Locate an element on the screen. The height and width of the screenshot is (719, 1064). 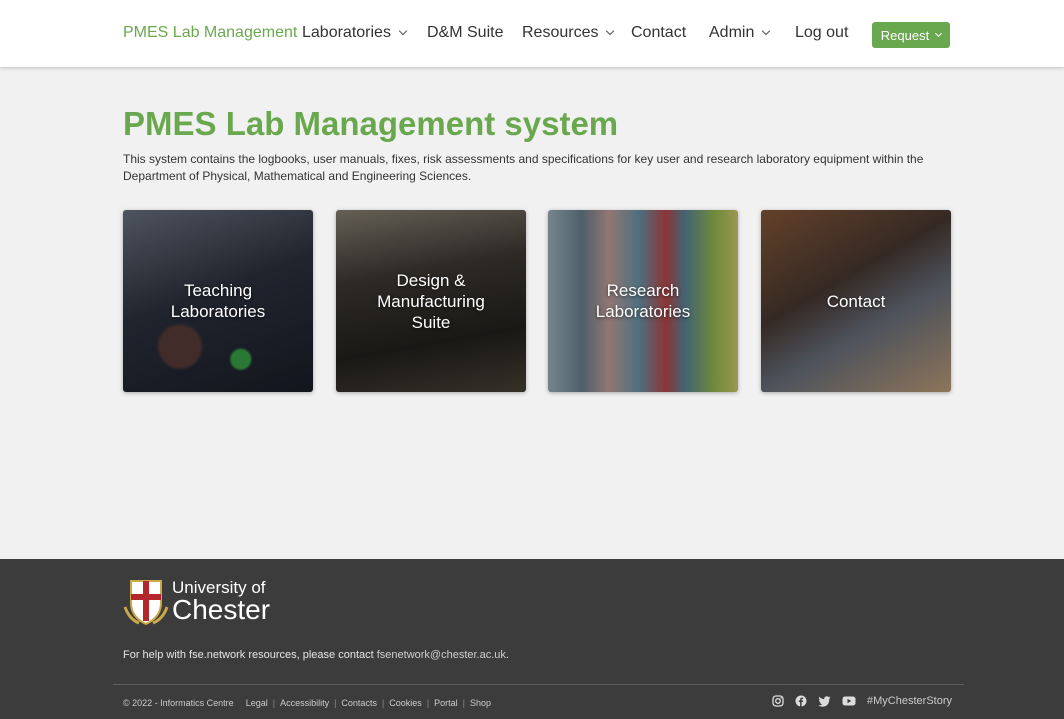
footer-link-accessibility: Accessibility is located at coordinates (304, 703).